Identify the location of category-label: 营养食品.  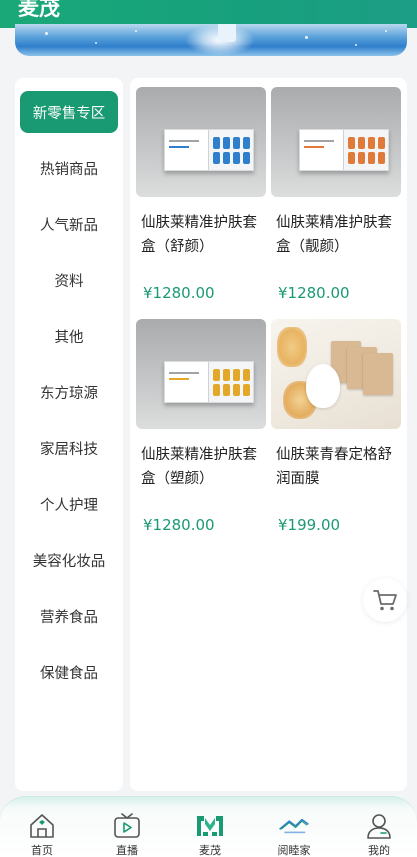
(69, 617).